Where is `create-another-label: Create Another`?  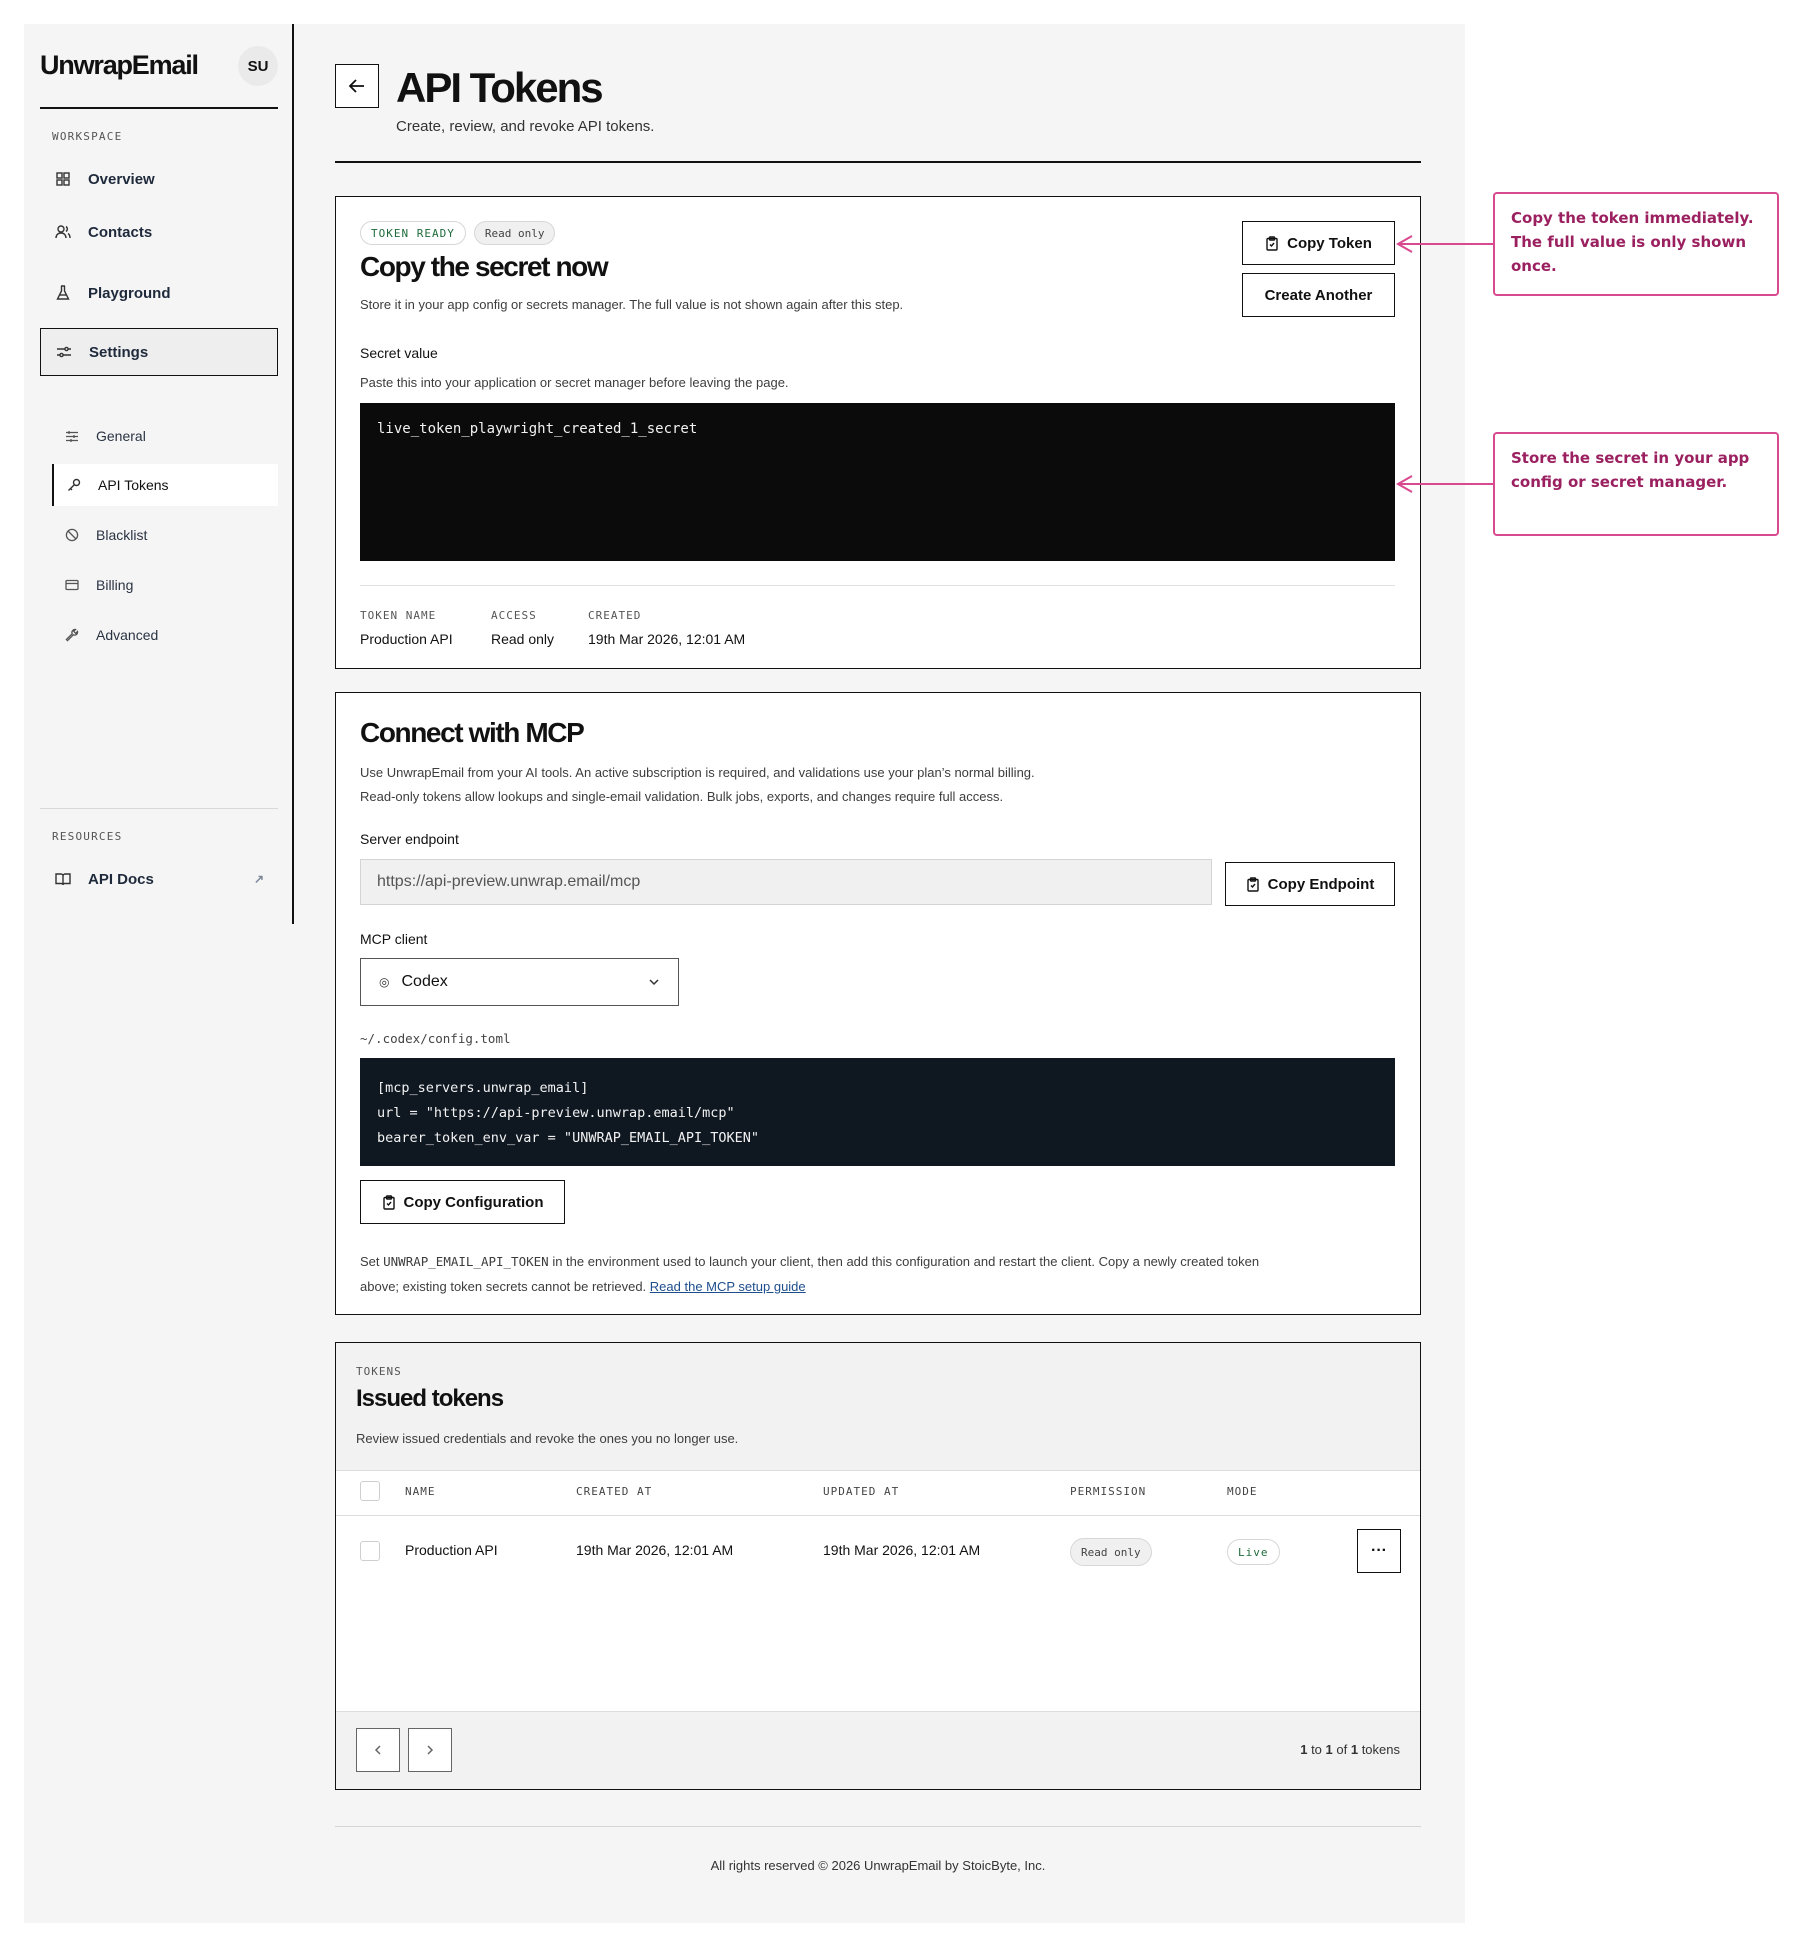
create-another-label: Create Another is located at coordinates (1318, 295).